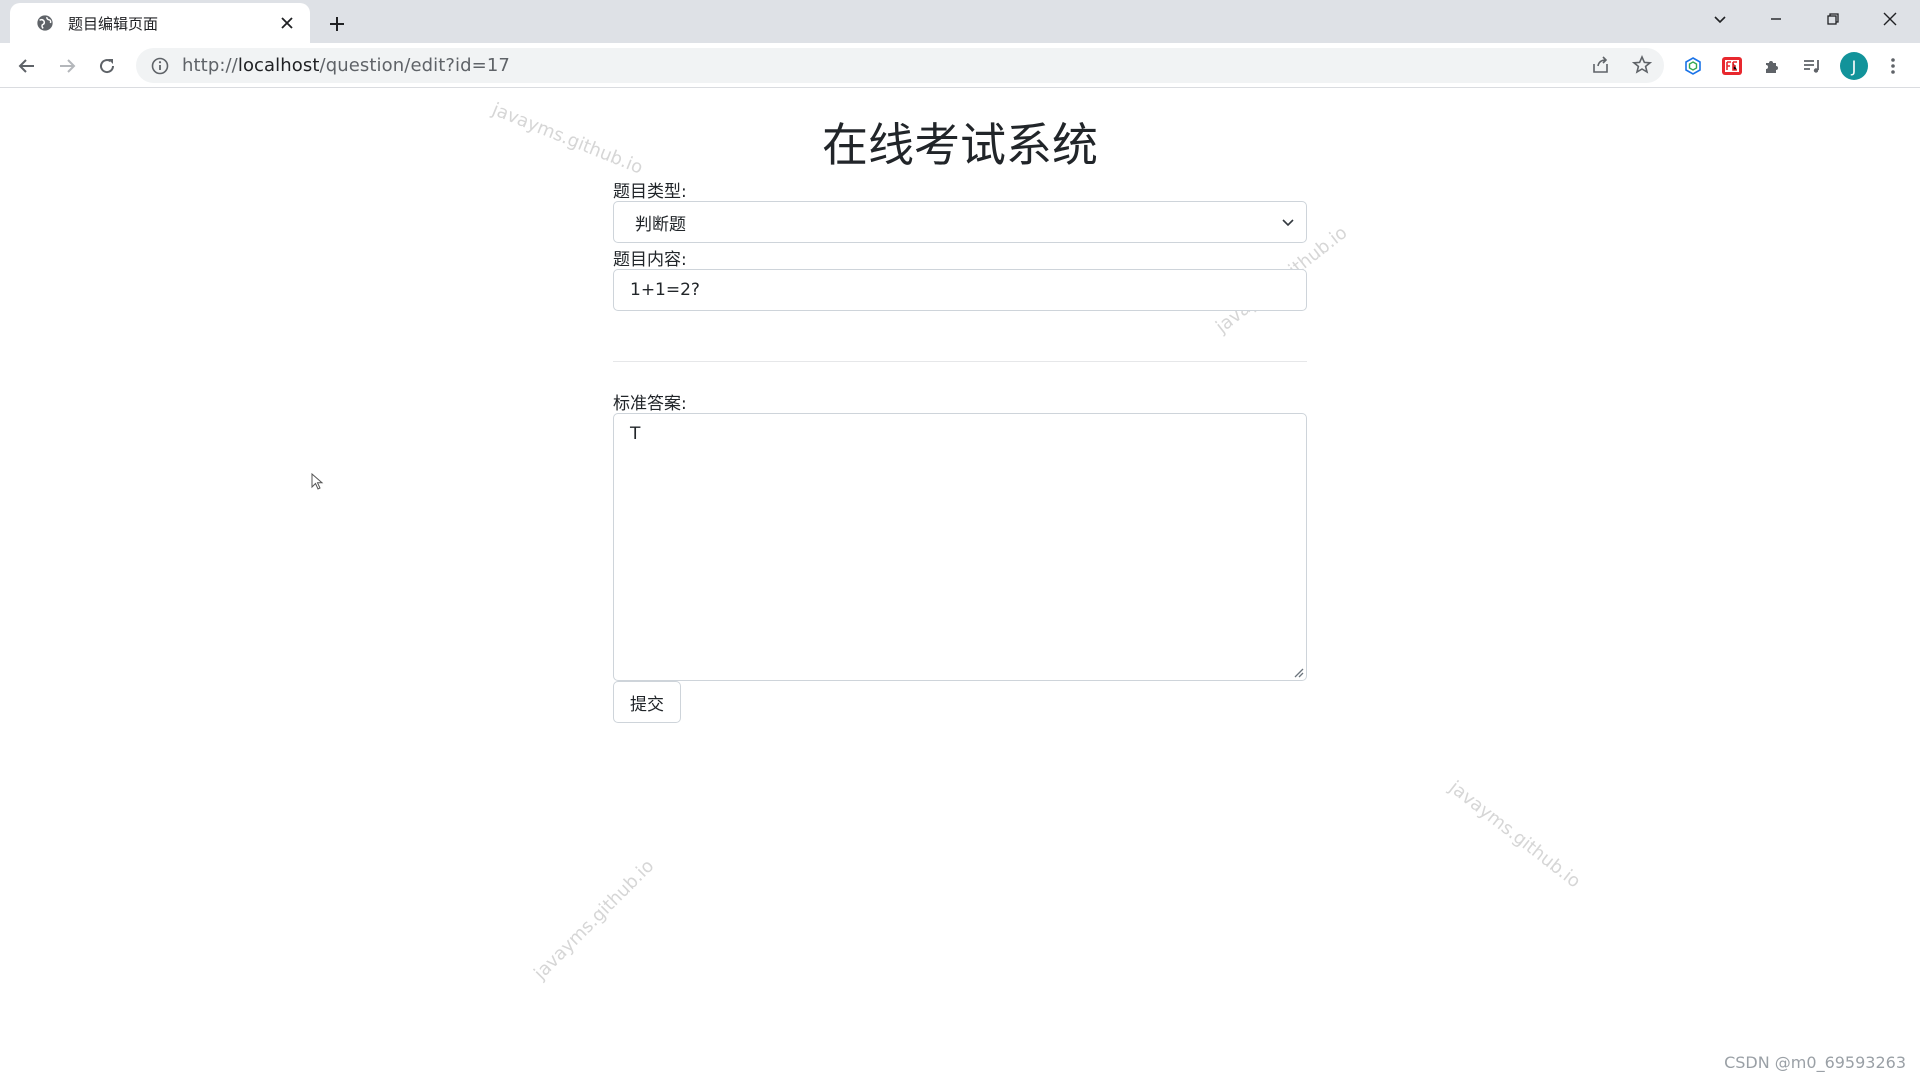 The height and width of the screenshot is (1080, 1920). Describe the element at coordinates (1693, 66) in the screenshot. I see `extension-hexagon-icon` at that location.